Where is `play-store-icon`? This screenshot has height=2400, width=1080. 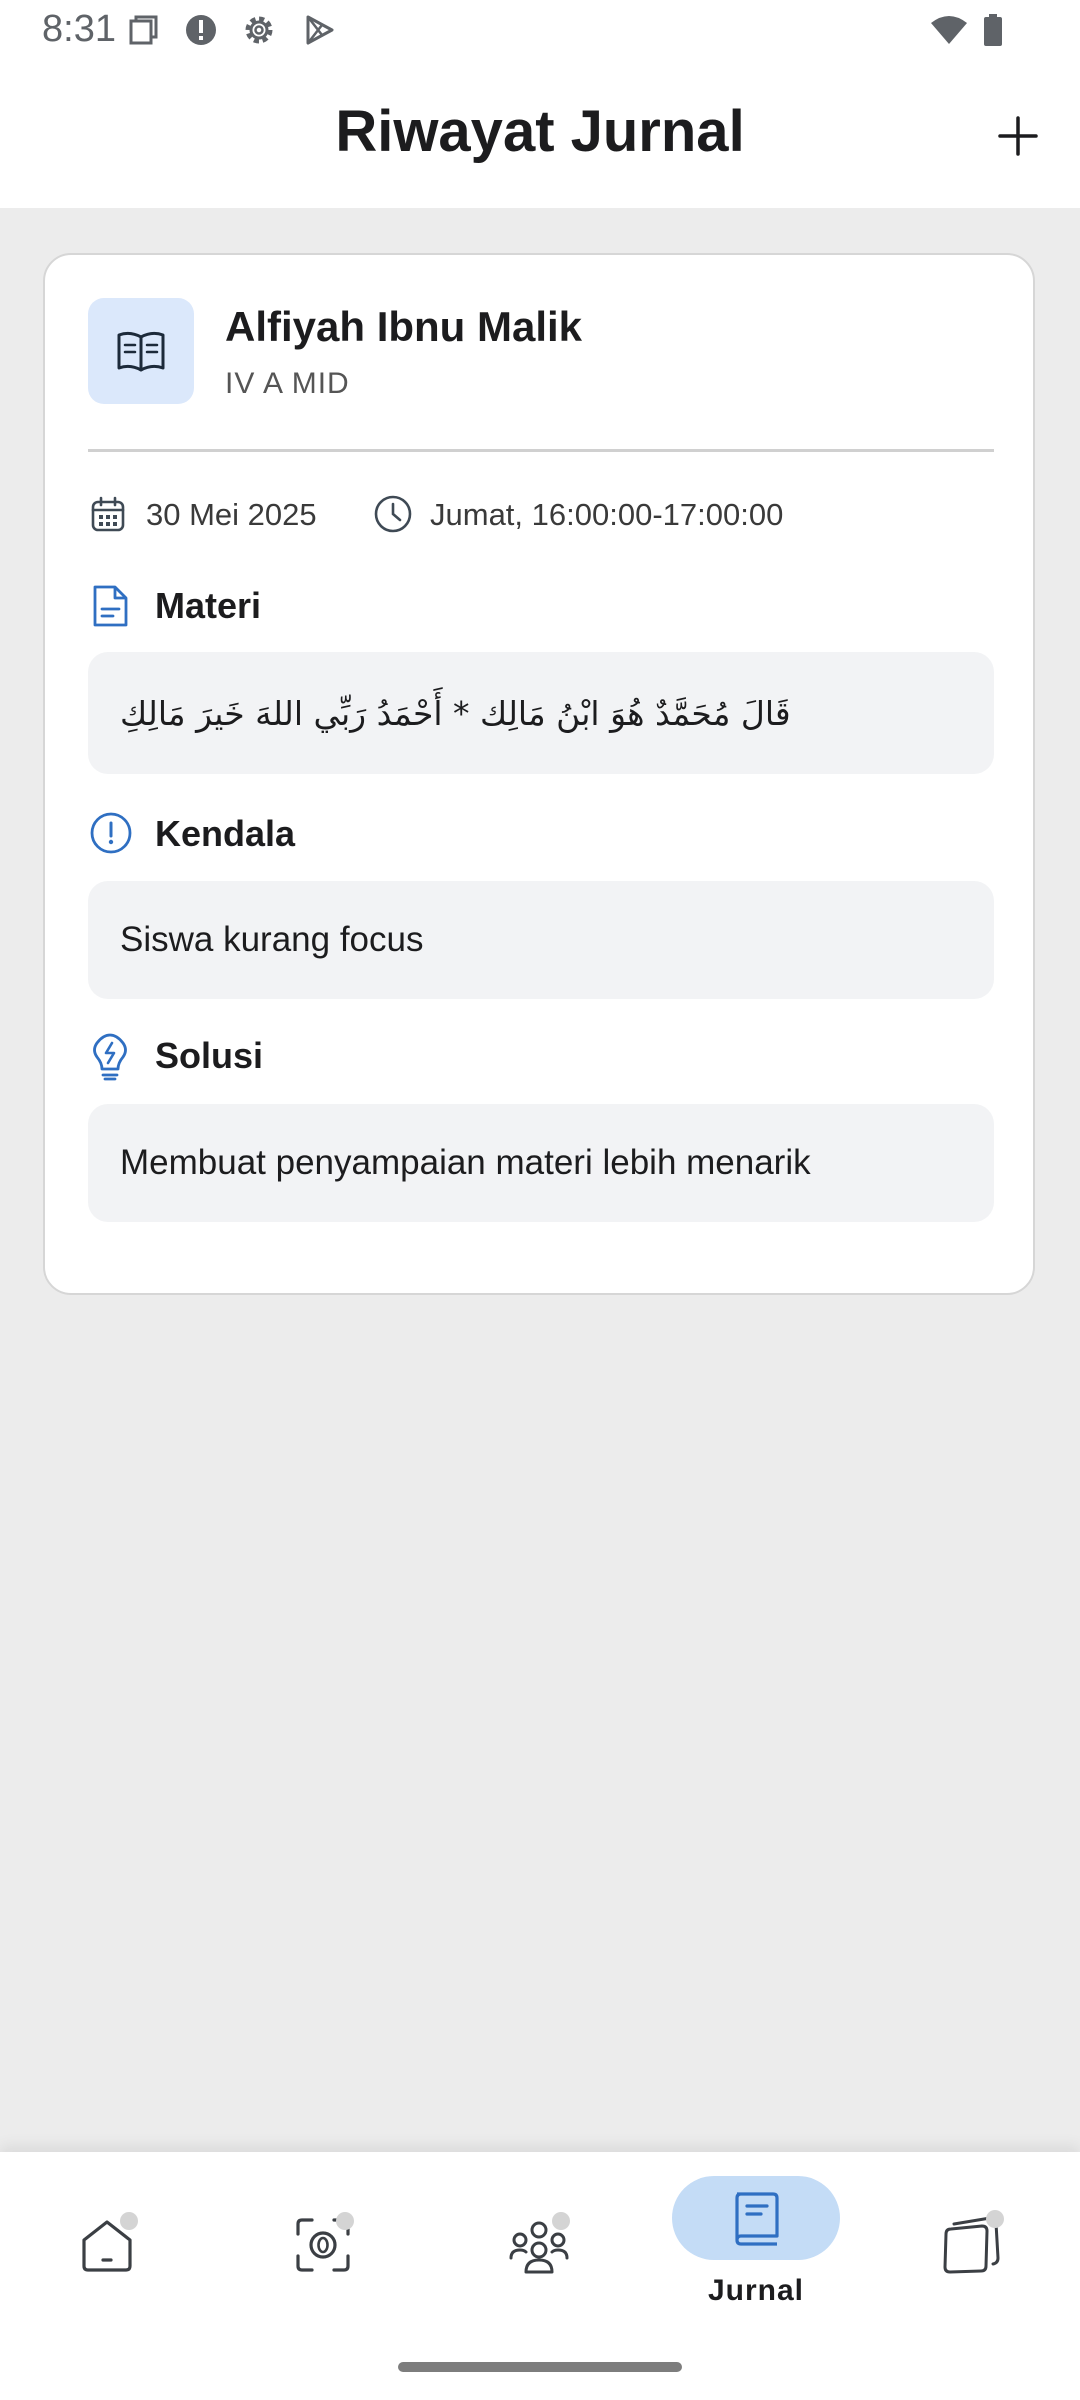
play-store-icon is located at coordinates (320, 30).